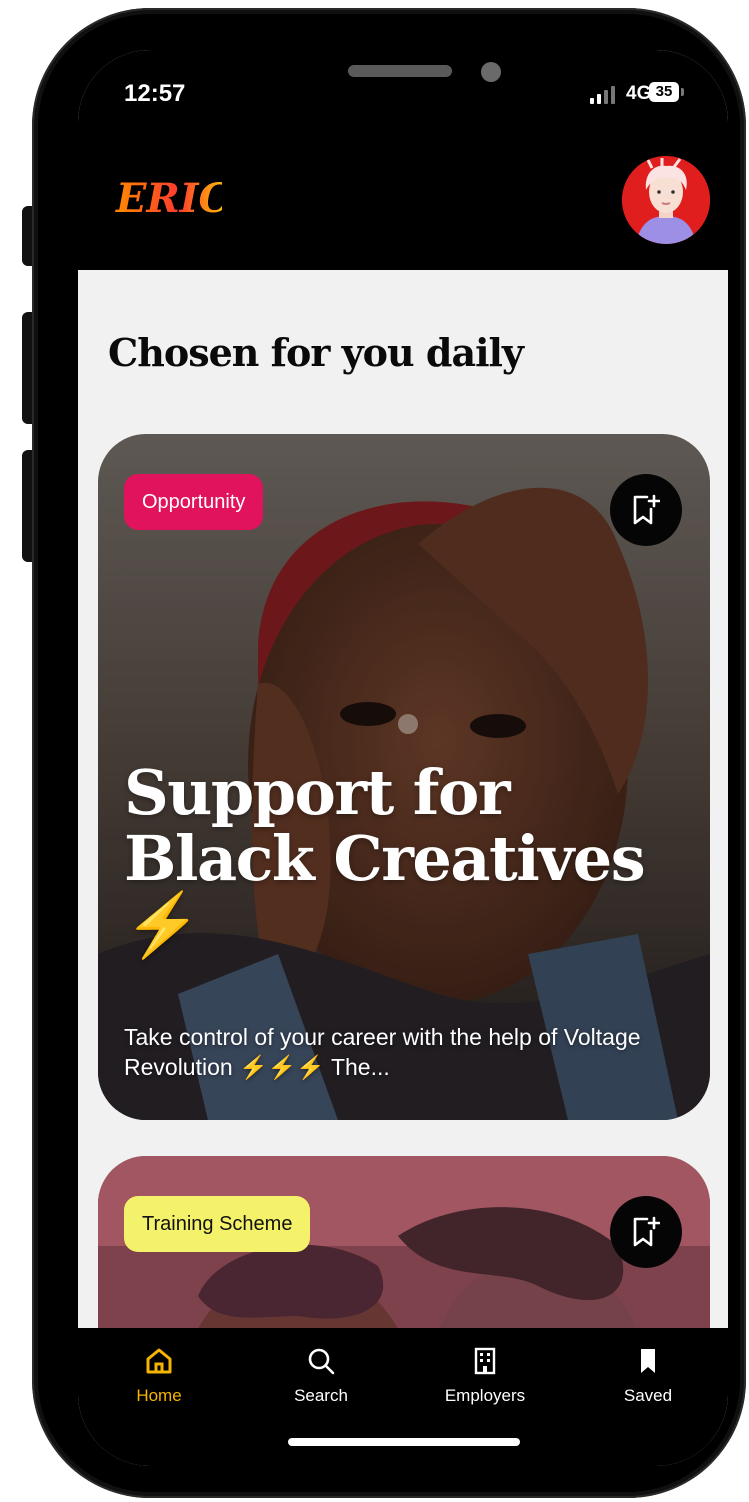 This screenshot has height=1502, width=749. What do you see at coordinates (194, 502) in the screenshot?
I see `opportunity-tag: Opportunity` at bounding box center [194, 502].